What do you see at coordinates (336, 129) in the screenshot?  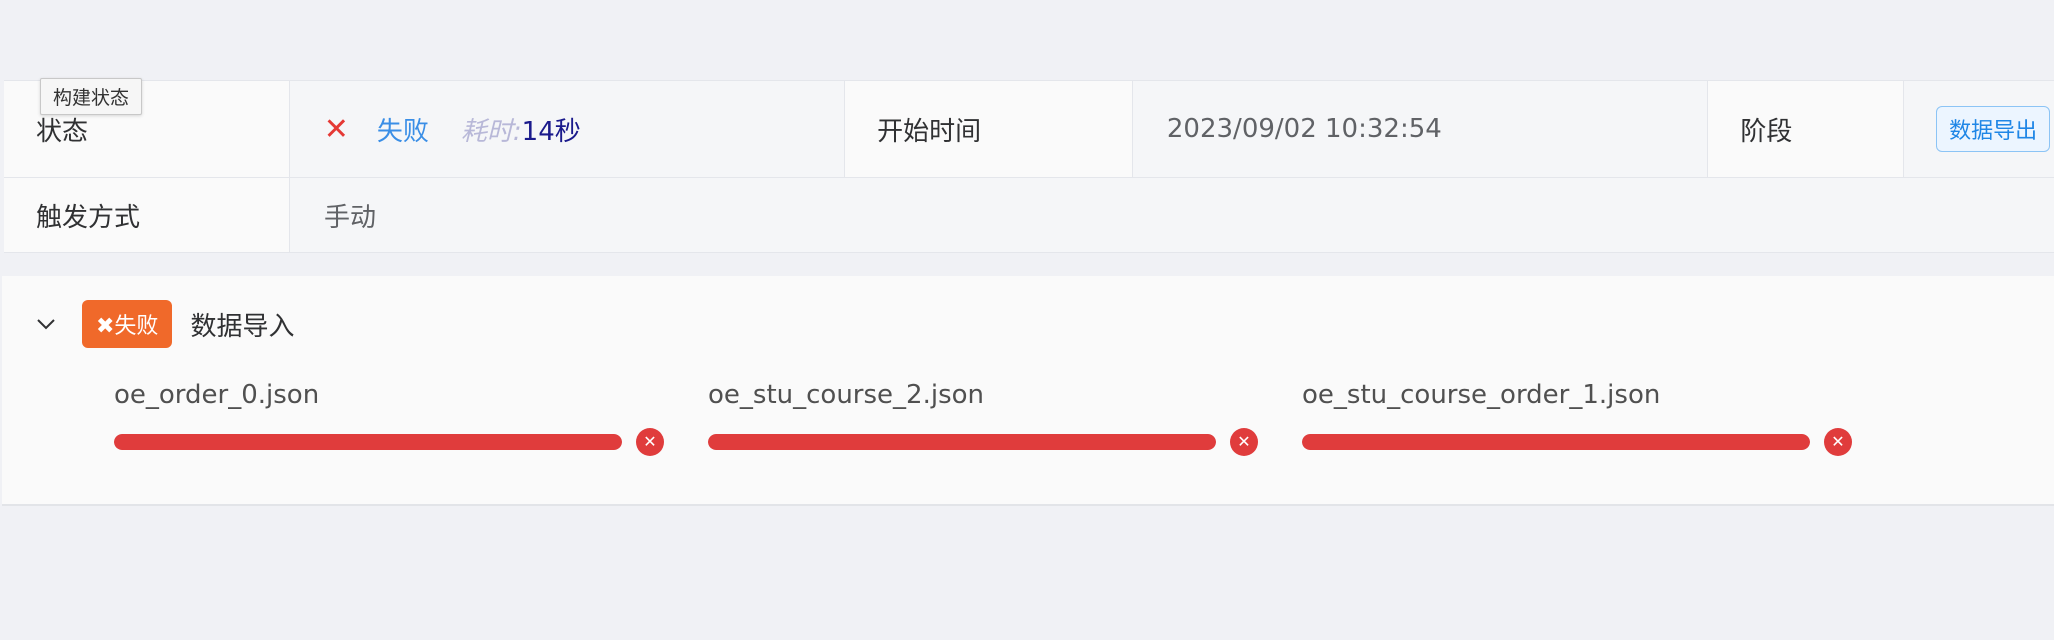 I see `close-icon: ✕` at bounding box center [336, 129].